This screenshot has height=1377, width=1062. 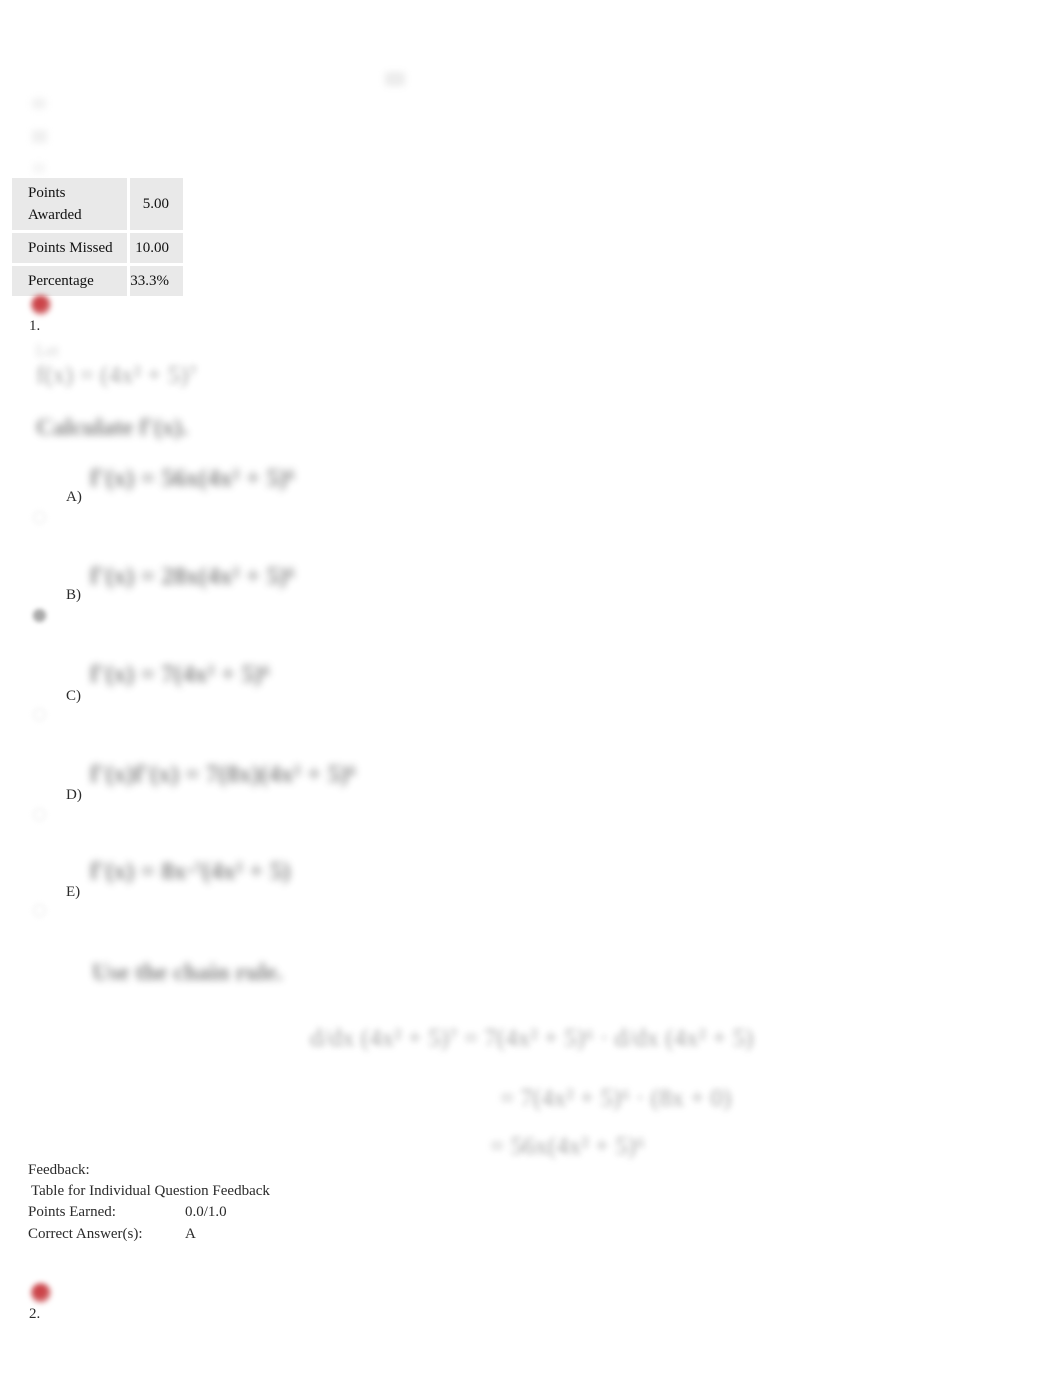 I want to click on correct-answer-value: A, so click(x=190, y=1234).